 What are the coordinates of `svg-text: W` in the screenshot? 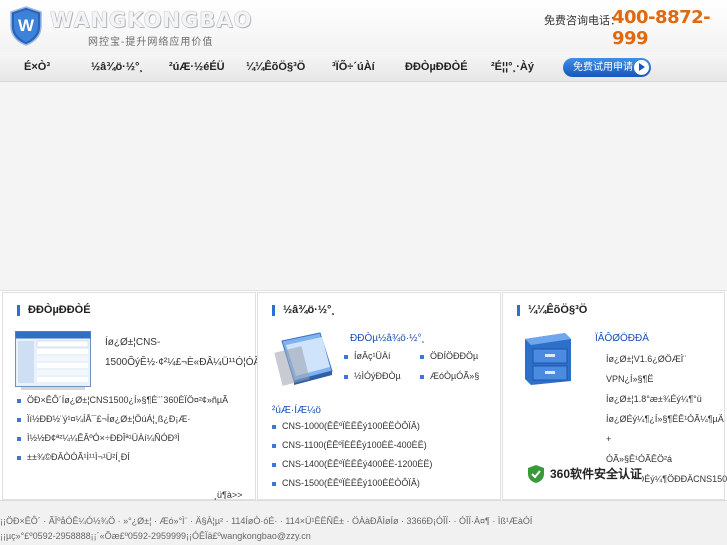 It's located at (26, 25).